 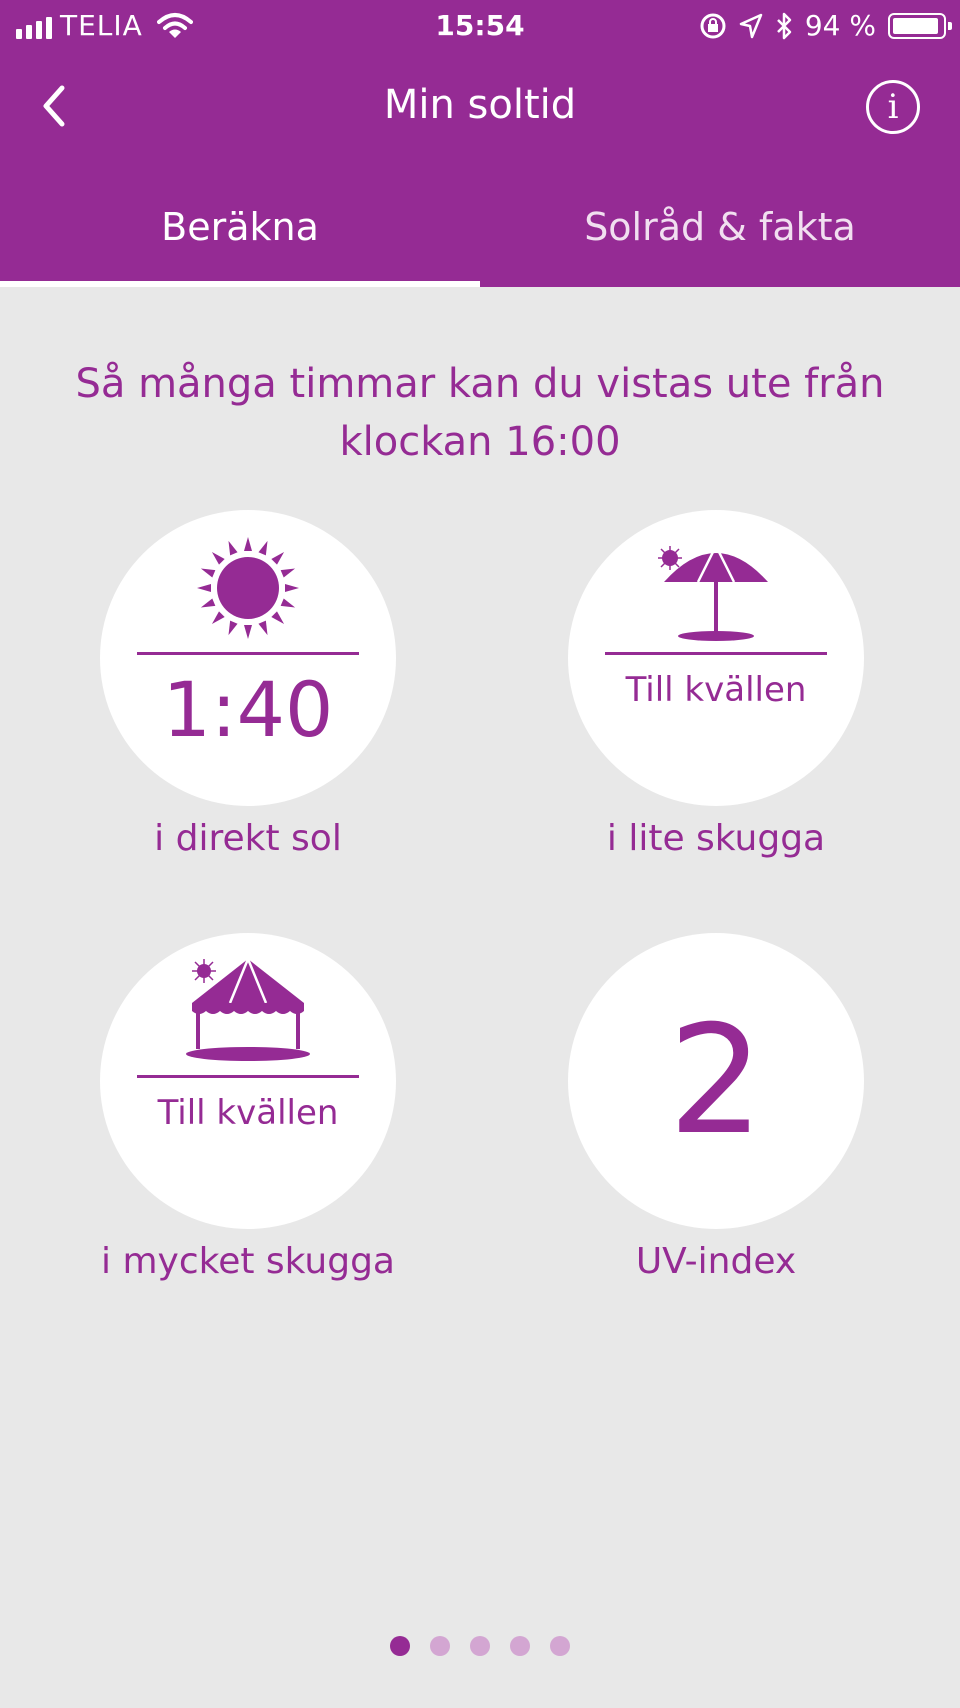 What do you see at coordinates (248, 838) in the screenshot?
I see `direct-sun-caption: i direkt sol` at bounding box center [248, 838].